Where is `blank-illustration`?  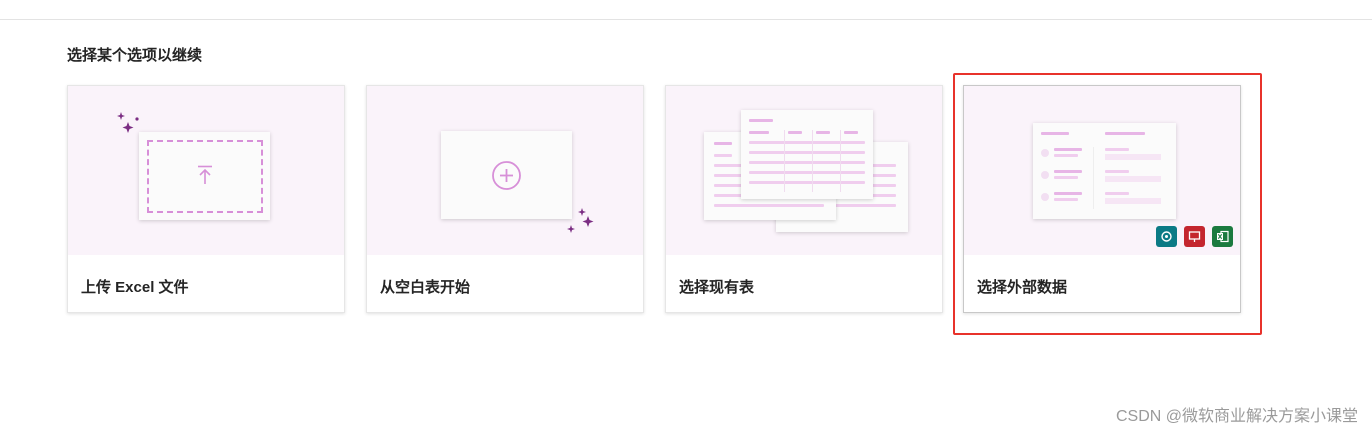
blank-illustration is located at coordinates (505, 170).